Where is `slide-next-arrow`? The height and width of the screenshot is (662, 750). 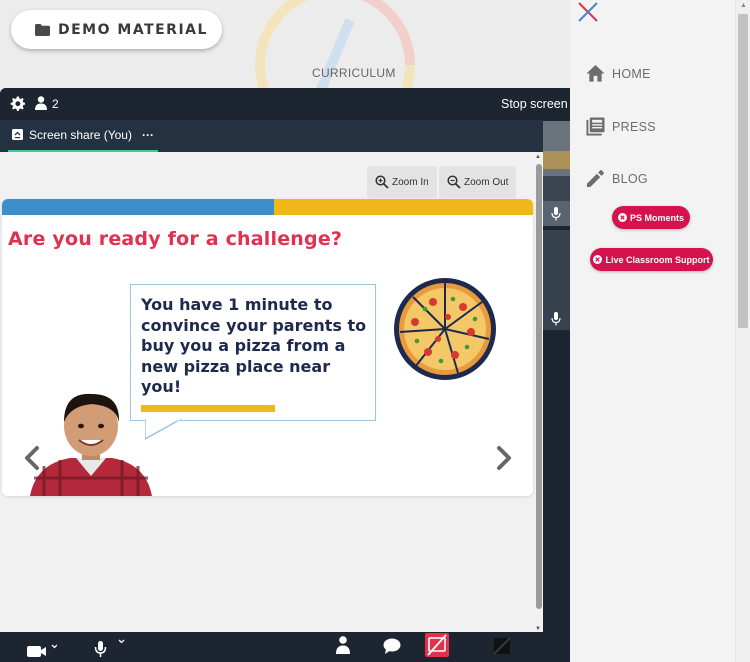 slide-next-arrow is located at coordinates (504, 458).